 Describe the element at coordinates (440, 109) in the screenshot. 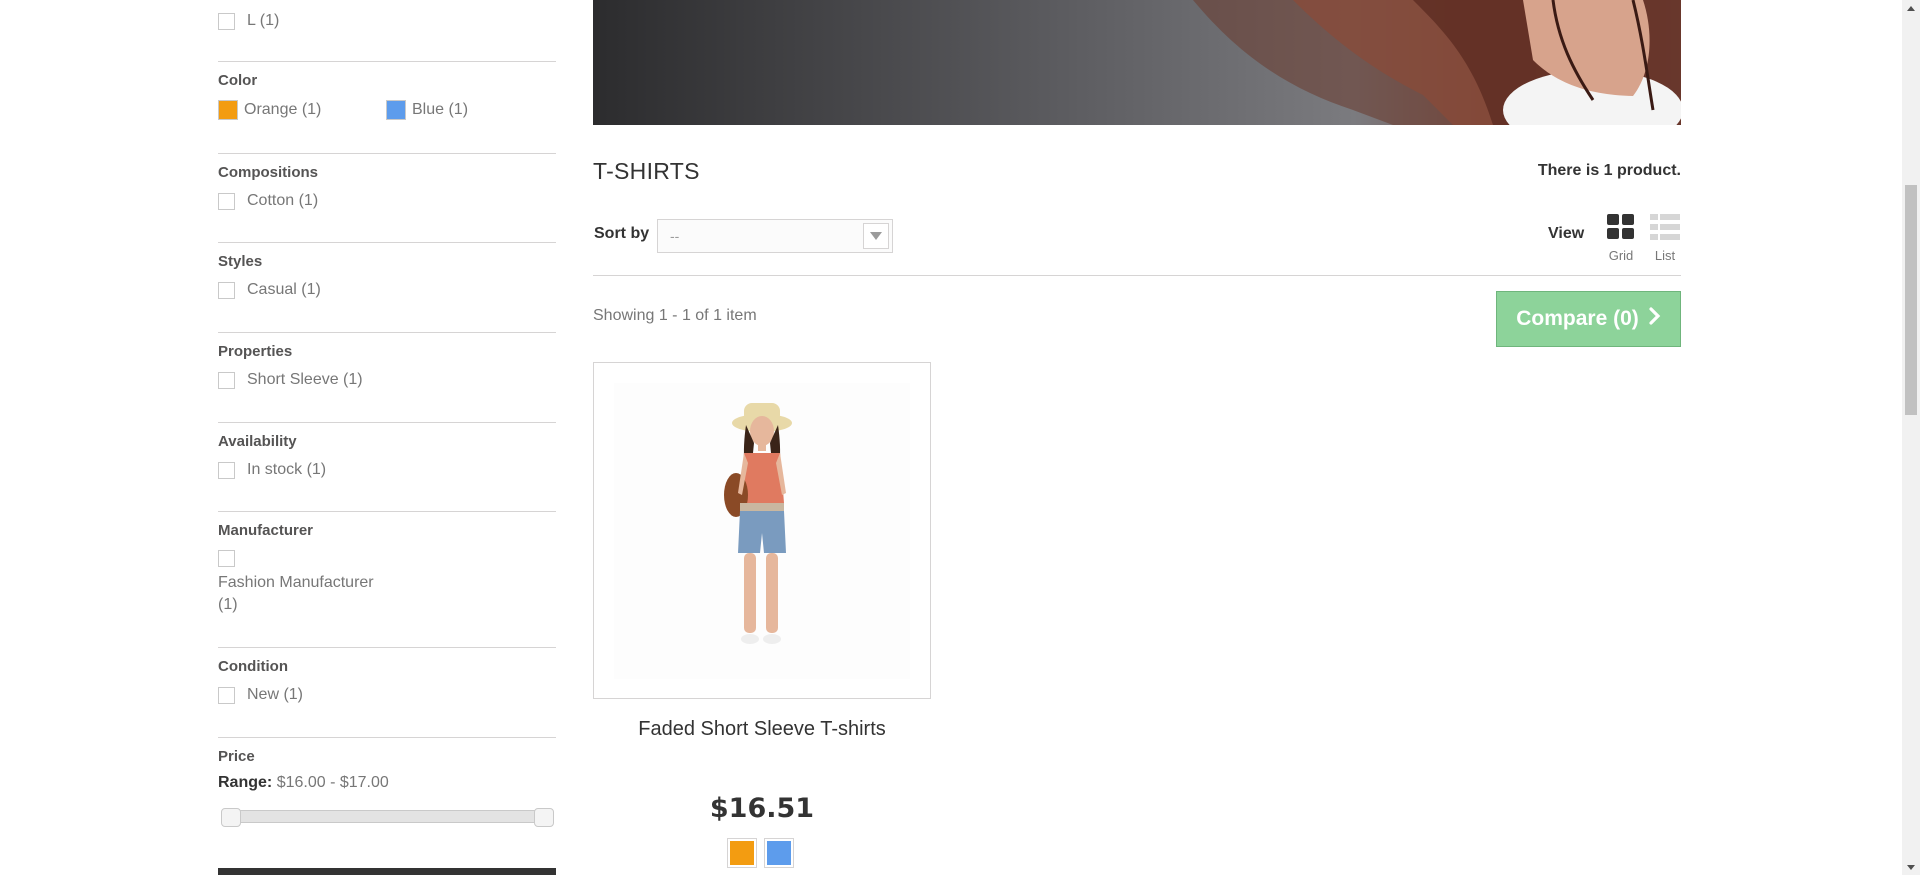

I see `filter-option-label: Blue (1)` at that location.